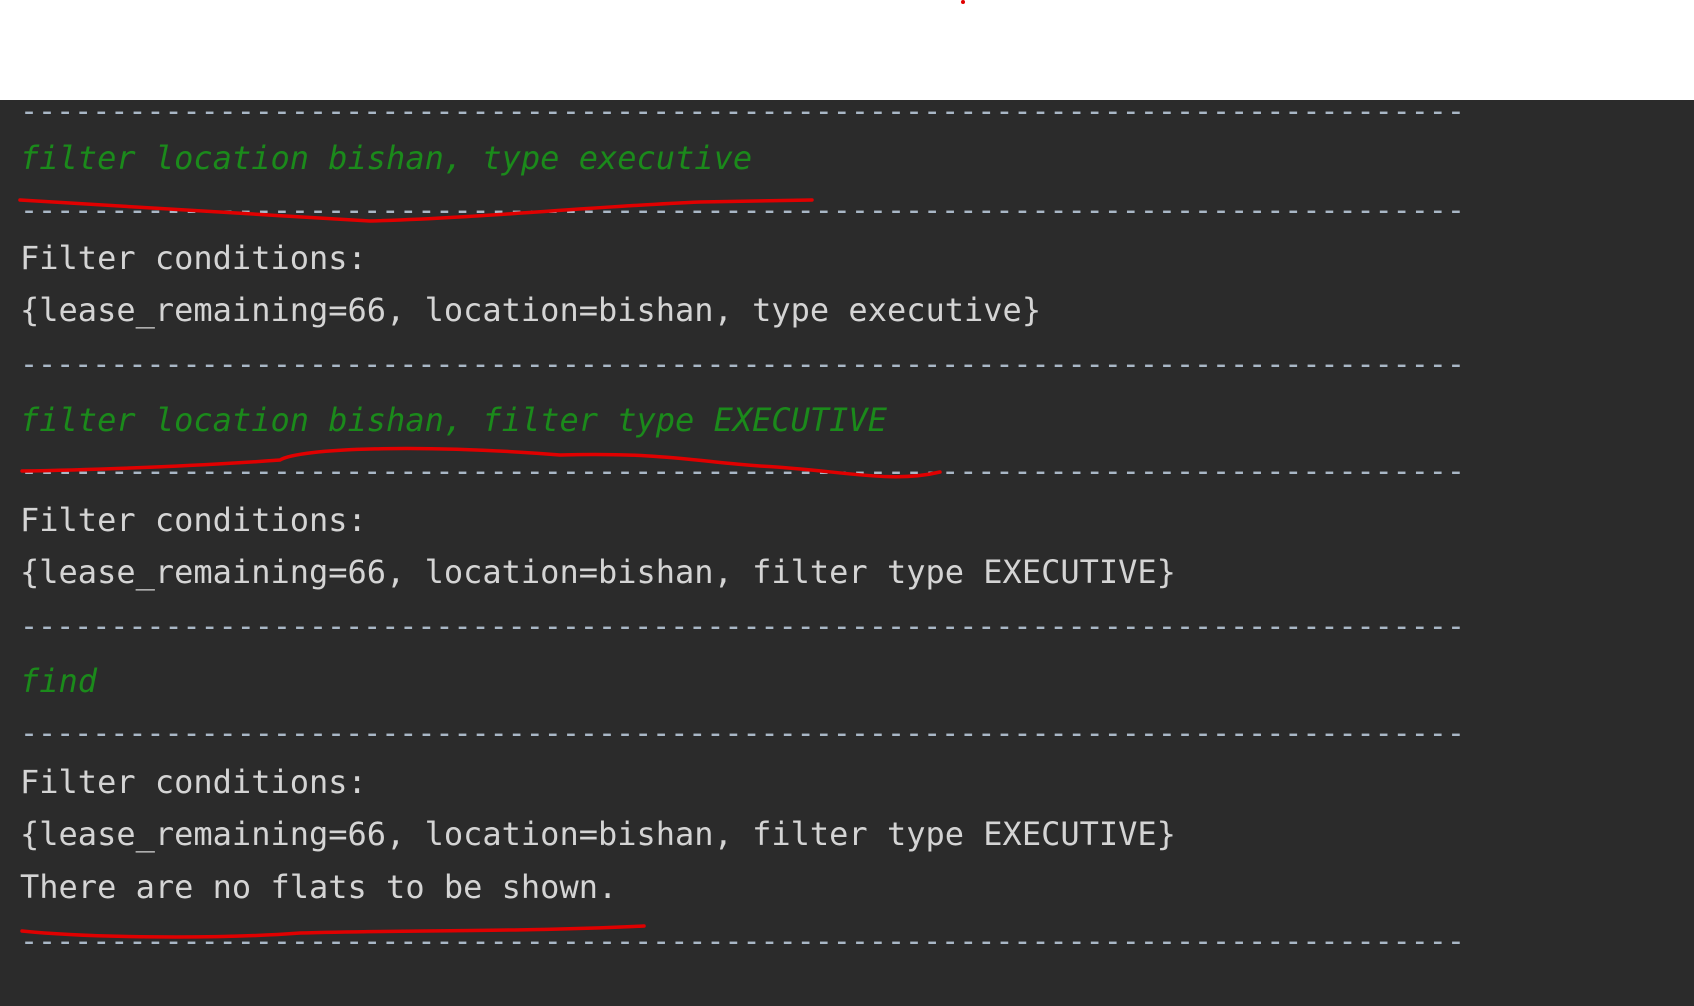  Describe the element at coordinates (963, 2) in the screenshot. I see `red-dot-mark` at that location.